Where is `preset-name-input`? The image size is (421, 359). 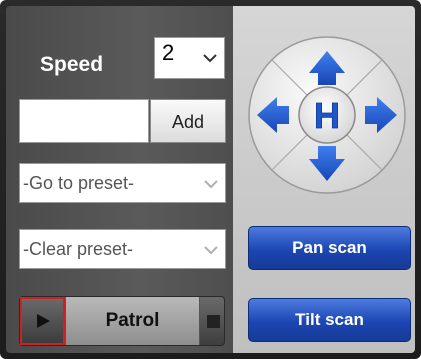
preset-name-input is located at coordinates (84, 121).